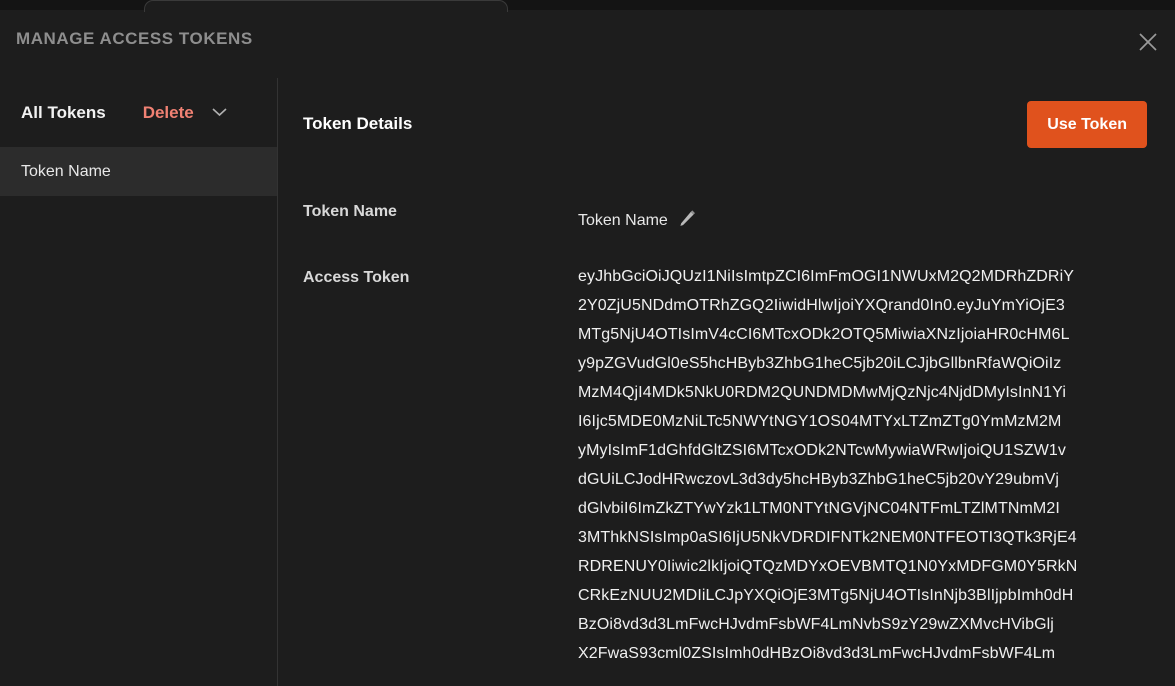 The image size is (1175, 686). Describe the element at coordinates (326, 6) in the screenshot. I see `tab-edge` at that location.